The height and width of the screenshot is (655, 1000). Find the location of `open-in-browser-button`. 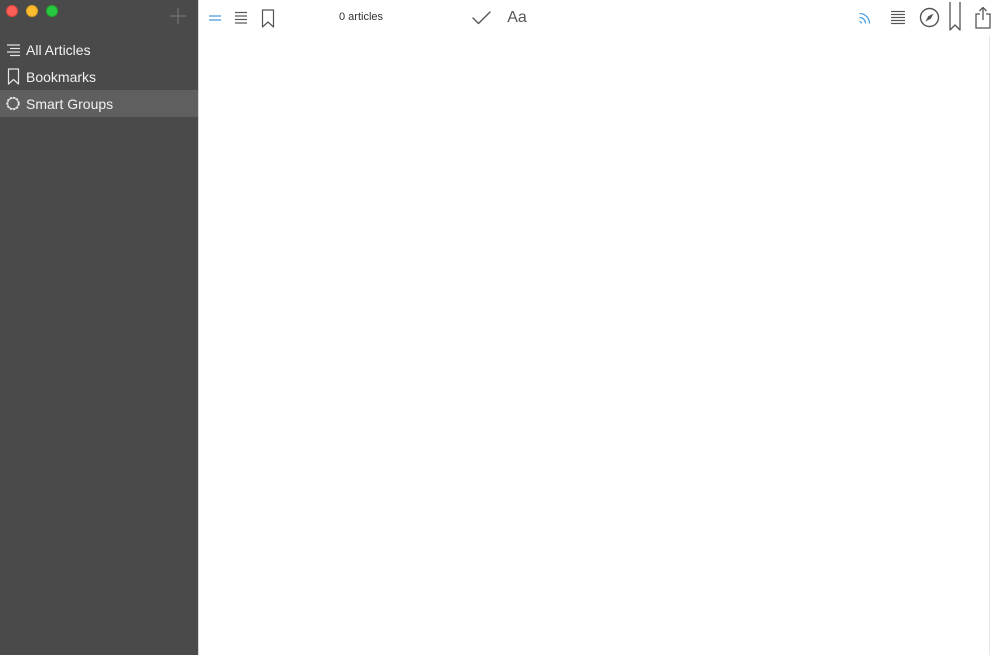

open-in-browser-button is located at coordinates (929, 17).